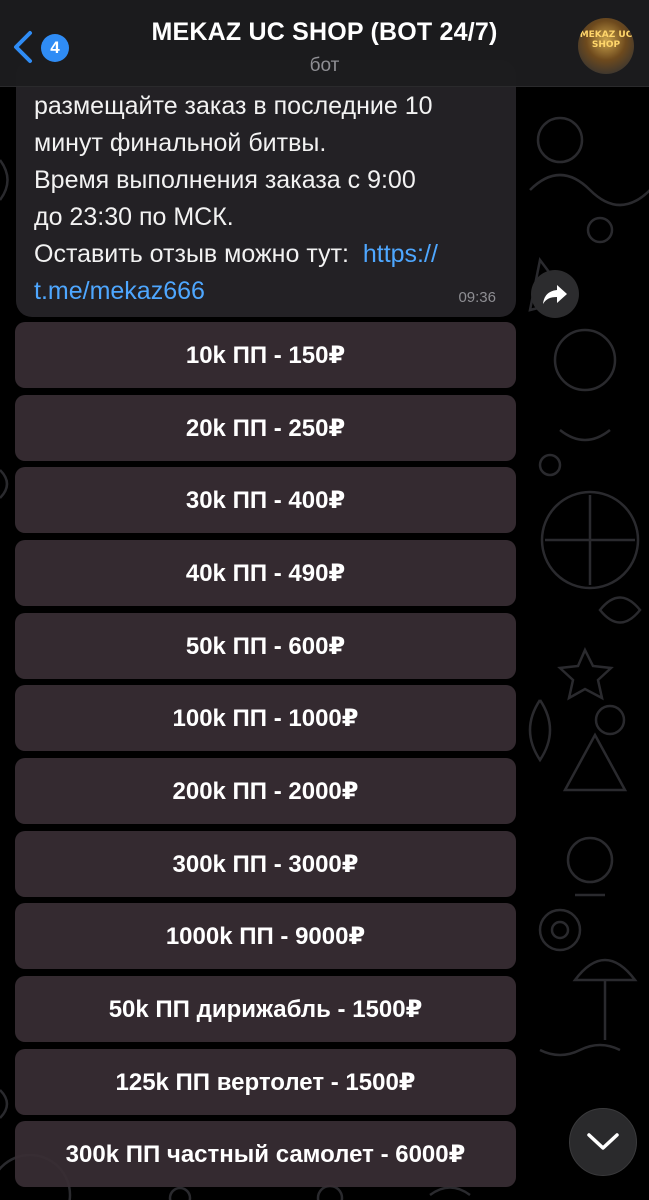 This screenshot has height=1200, width=649. What do you see at coordinates (180, 143) in the screenshot?
I see `message-line: минут финальной битвы.` at bounding box center [180, 143].